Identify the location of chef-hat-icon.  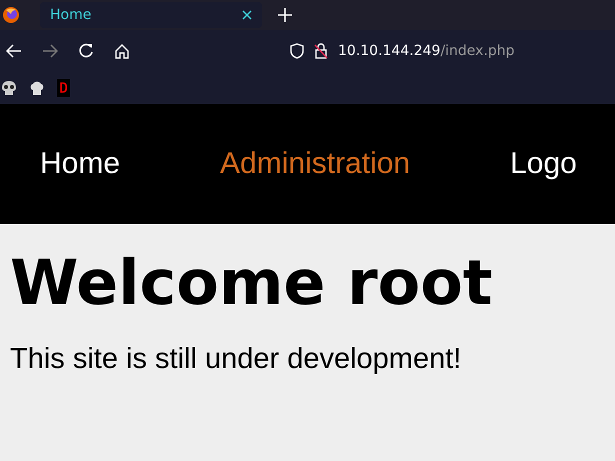
(37, 88).